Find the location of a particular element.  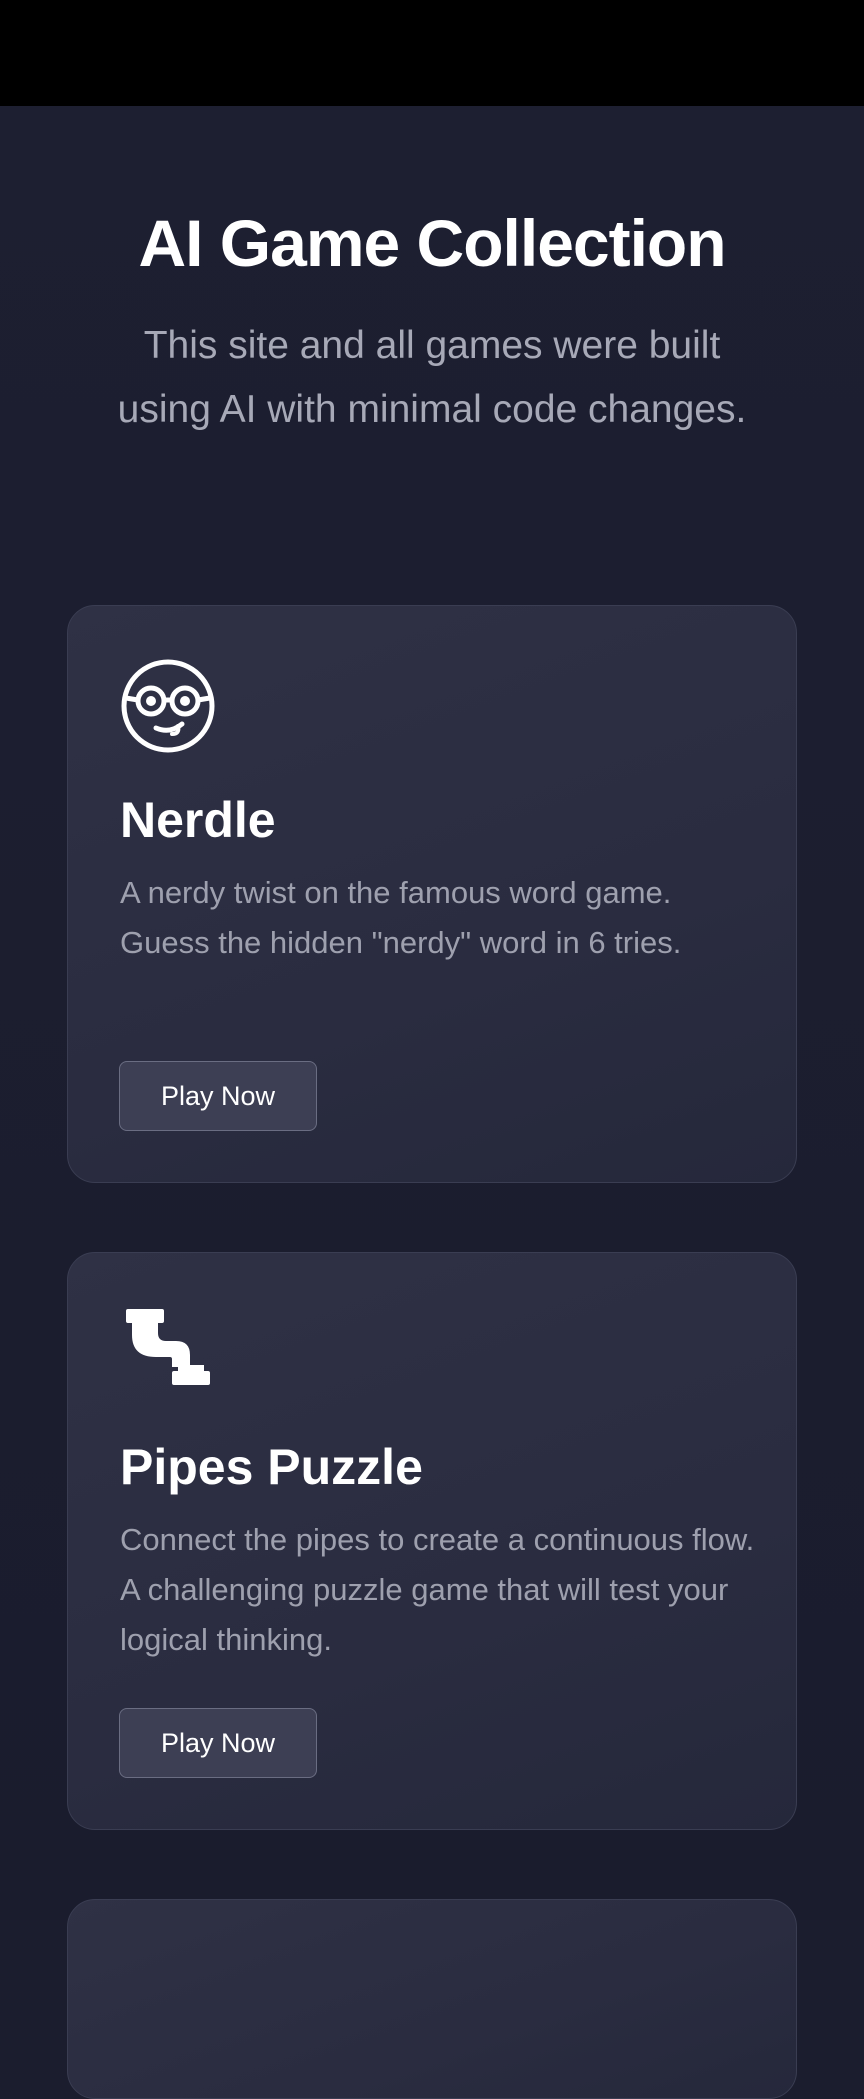

nerd-face-icon is located at coordinates (168, 706).